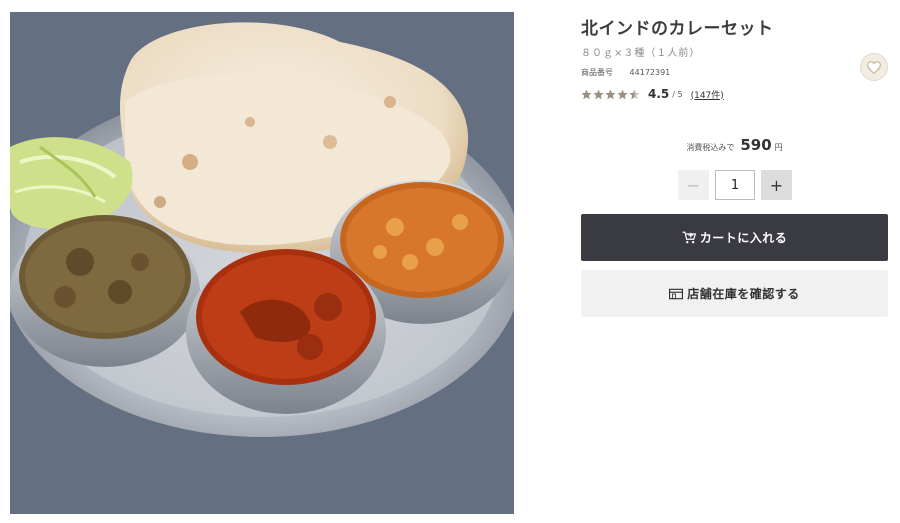 The width and height of the screenshot is (900, 523). I want to click on product-code-value: 44172391, so click(650, 72).